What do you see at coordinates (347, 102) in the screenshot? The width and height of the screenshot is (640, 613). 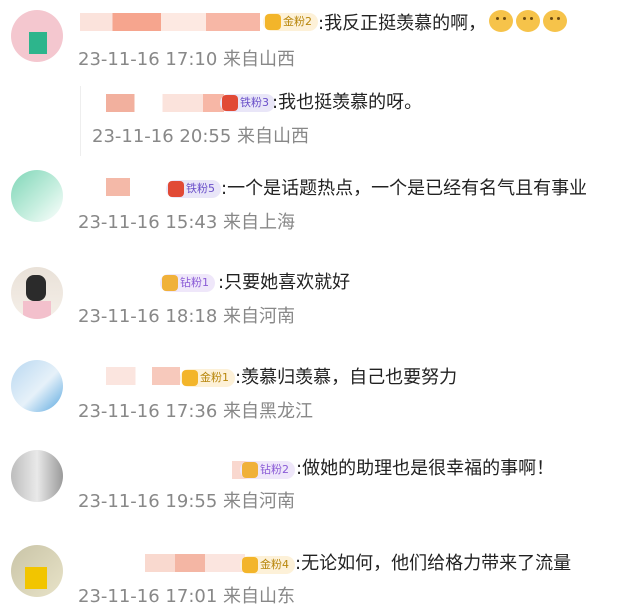 I see `comment-text: :我也挺羡慕的呀。` at bounding box center [347, 102].